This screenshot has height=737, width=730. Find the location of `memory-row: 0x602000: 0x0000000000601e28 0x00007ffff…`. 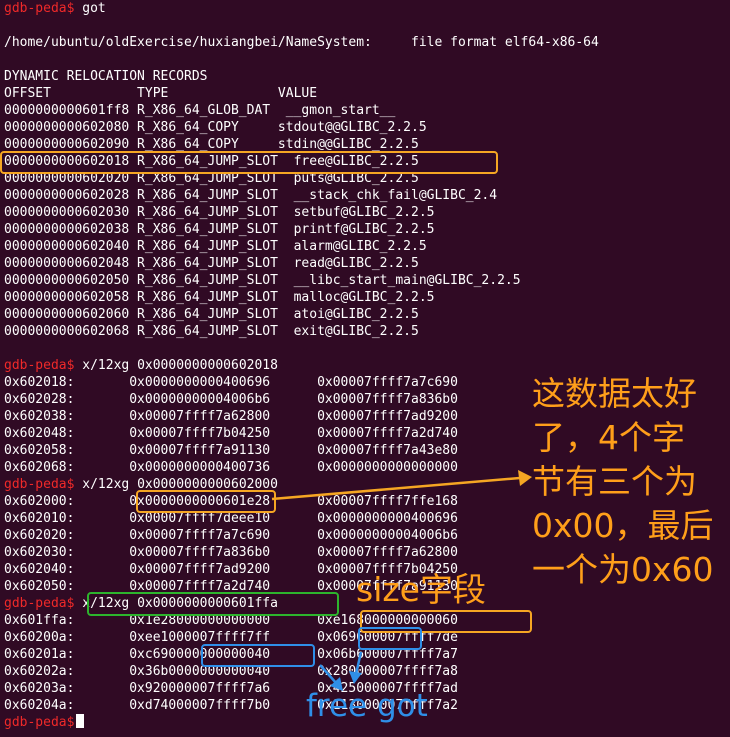

memory-row: 0x602000: 0x0000000000601e28 0x00007ffff… is located at coordinates (231, 501).